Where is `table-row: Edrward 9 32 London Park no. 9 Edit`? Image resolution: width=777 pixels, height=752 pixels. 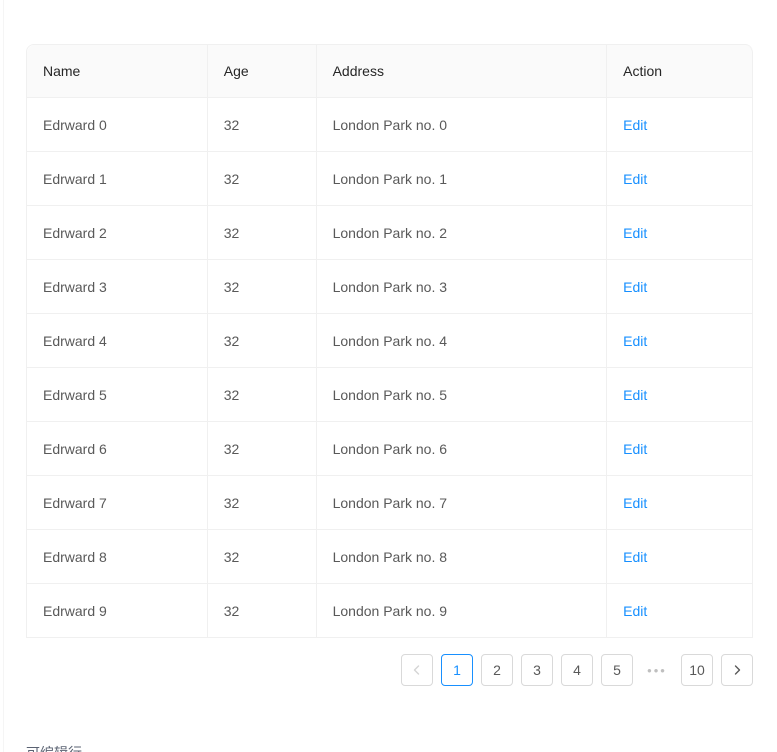 table-row: Edrward 9 32 London Park no. 9 Edit is located at coordinates (390, 611).